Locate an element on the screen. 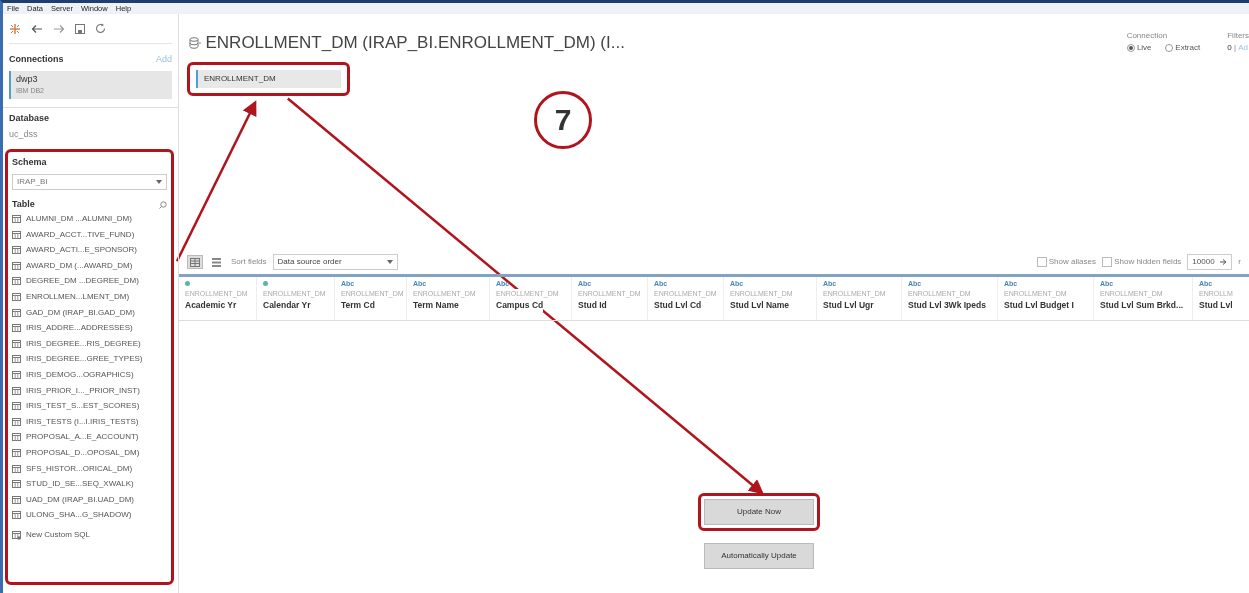 This screenshot has height=593, width=1249. table-item: PROPOSAL_D...OPOSAL_DM) is located at coordinates (89, 453).